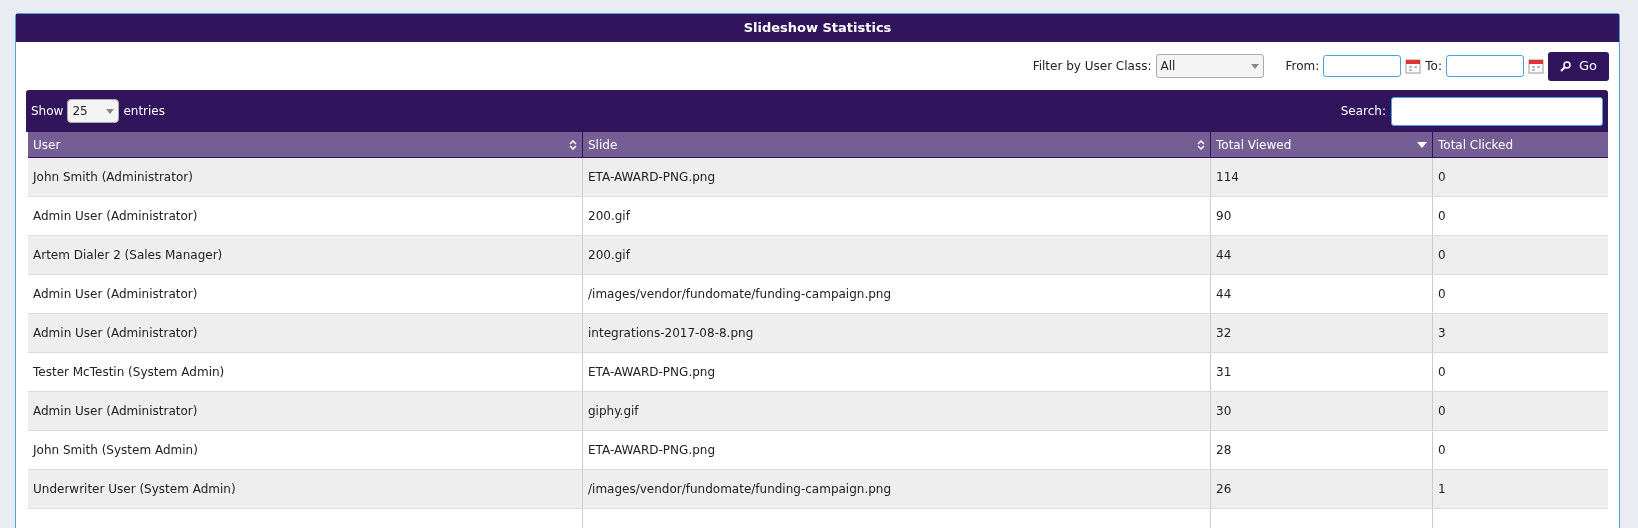 The width and height of the screenshot is (1638, 528). What do you see at coordinates (1497, 111) in the screenshot?
I see `search-field` at bounding box center [1497, 111].